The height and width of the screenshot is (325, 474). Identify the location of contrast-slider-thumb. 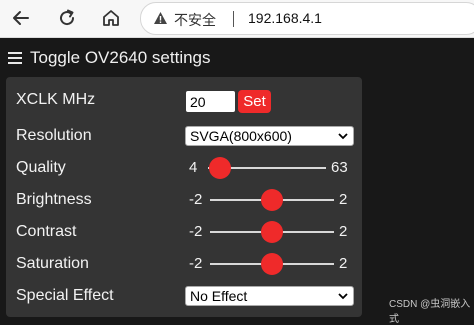
(272, 232).